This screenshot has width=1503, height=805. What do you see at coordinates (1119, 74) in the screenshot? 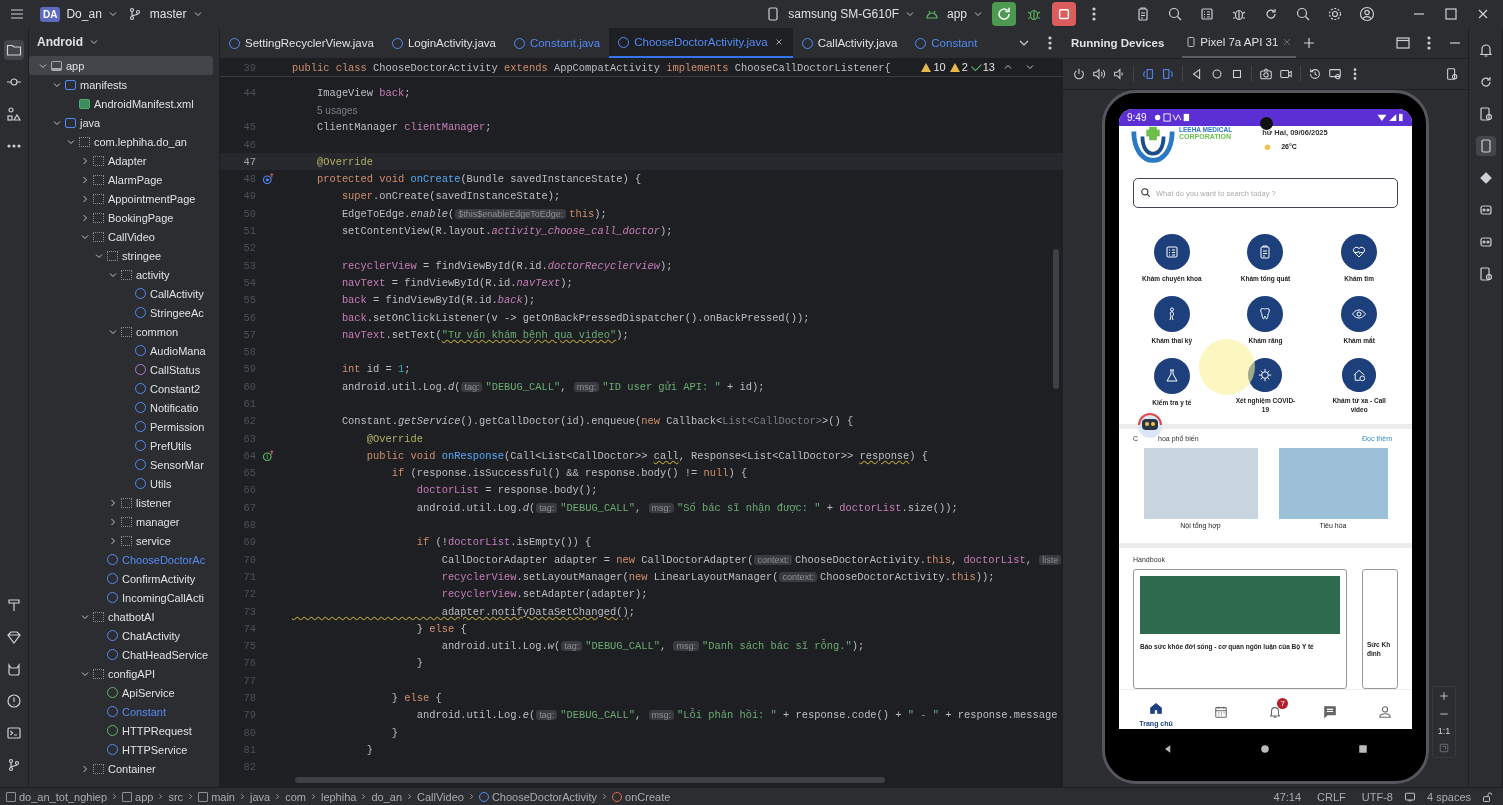
I see `volume-down-icon` at bounding box center [1119, 74].